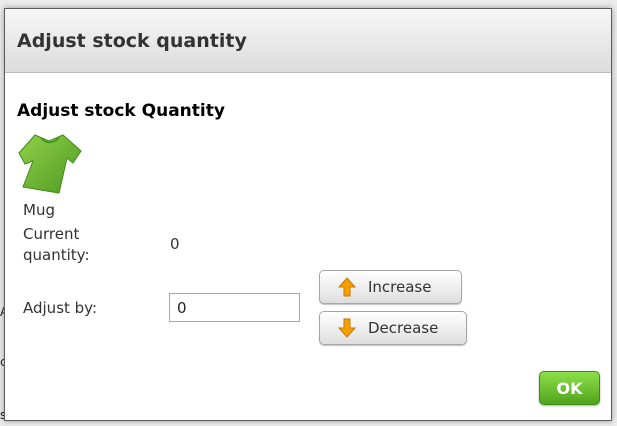  What do you see at coordinates (347, 287) in the screenshot?
I see `arrow-up-icon` at bounding box center [347, 287].